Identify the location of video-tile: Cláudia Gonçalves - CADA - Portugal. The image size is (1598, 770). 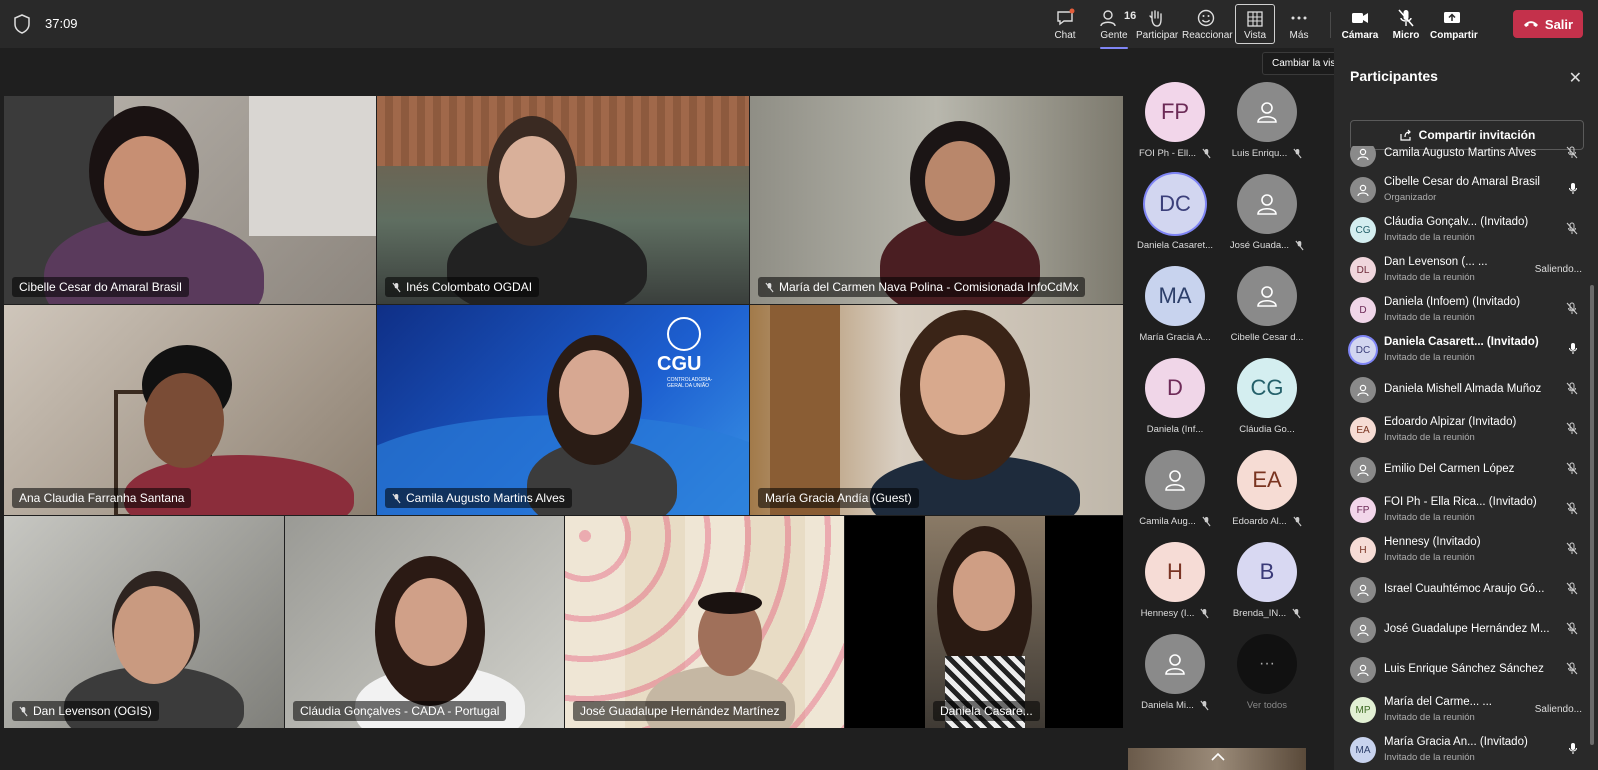
(424, 622).